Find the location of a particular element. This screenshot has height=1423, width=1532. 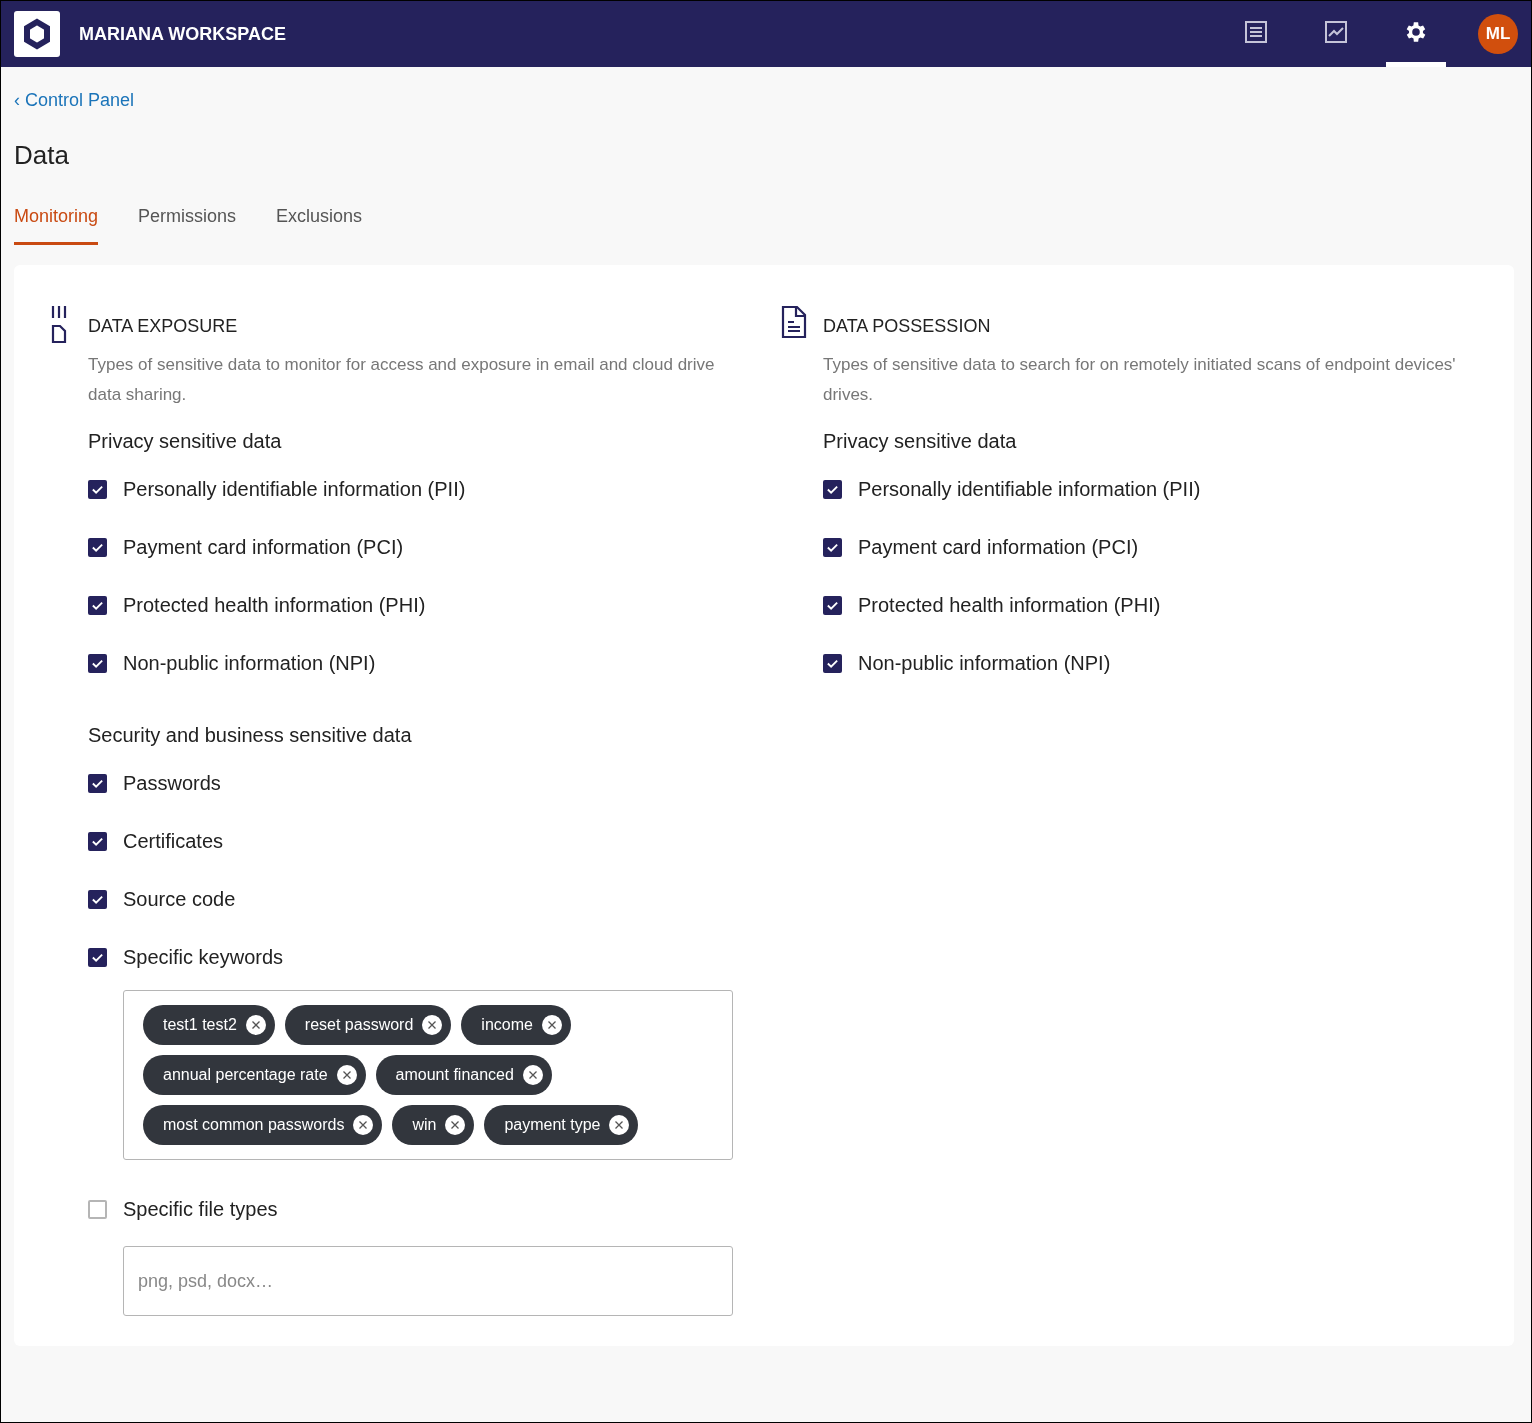

keyword-chip: reset password is located at coordinates (368, 1025).